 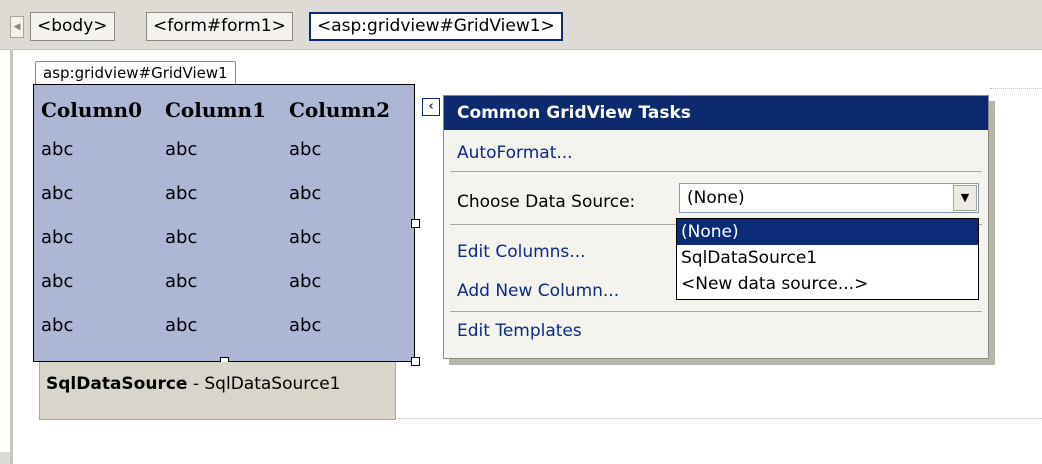 I want to click on dropdown-arrow-icon: ▼, so click(x=965, y=197).